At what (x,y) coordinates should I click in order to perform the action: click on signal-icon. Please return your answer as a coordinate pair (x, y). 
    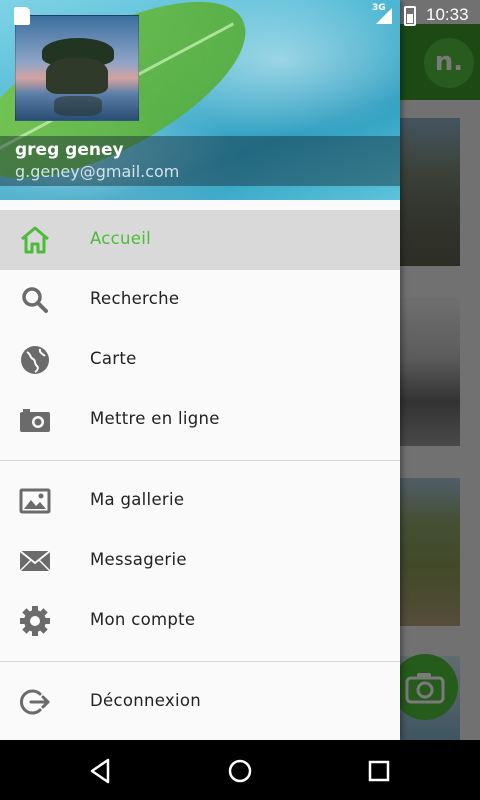
    Looking at the image, I should click on (384, 16).